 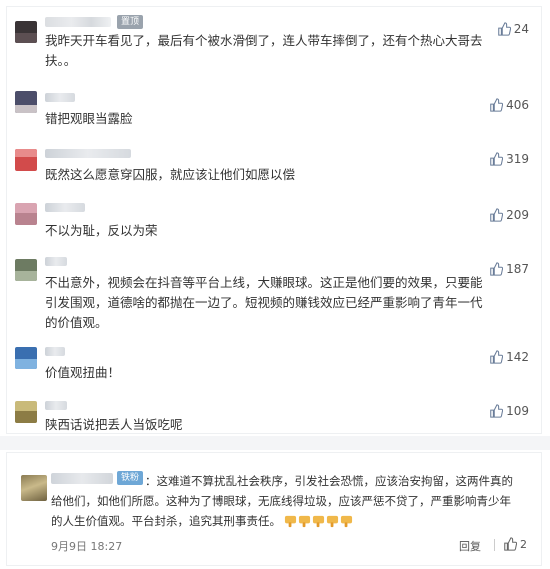 What do you see at coordinates (130, 22) in the screenshot?
I see `pinned-badge: 置顶` at bounding box center [130, 22].